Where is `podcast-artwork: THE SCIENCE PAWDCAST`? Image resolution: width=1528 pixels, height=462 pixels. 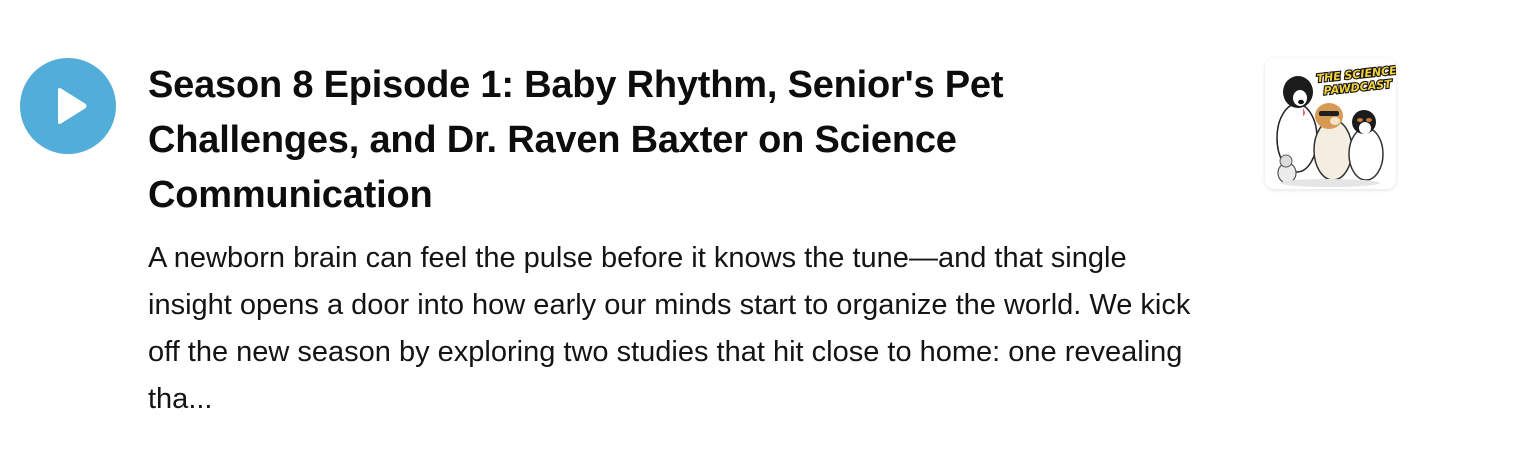
podcast-artwork: THE SCIENCE PAWDCAST is located at coordinates (1330, 123).